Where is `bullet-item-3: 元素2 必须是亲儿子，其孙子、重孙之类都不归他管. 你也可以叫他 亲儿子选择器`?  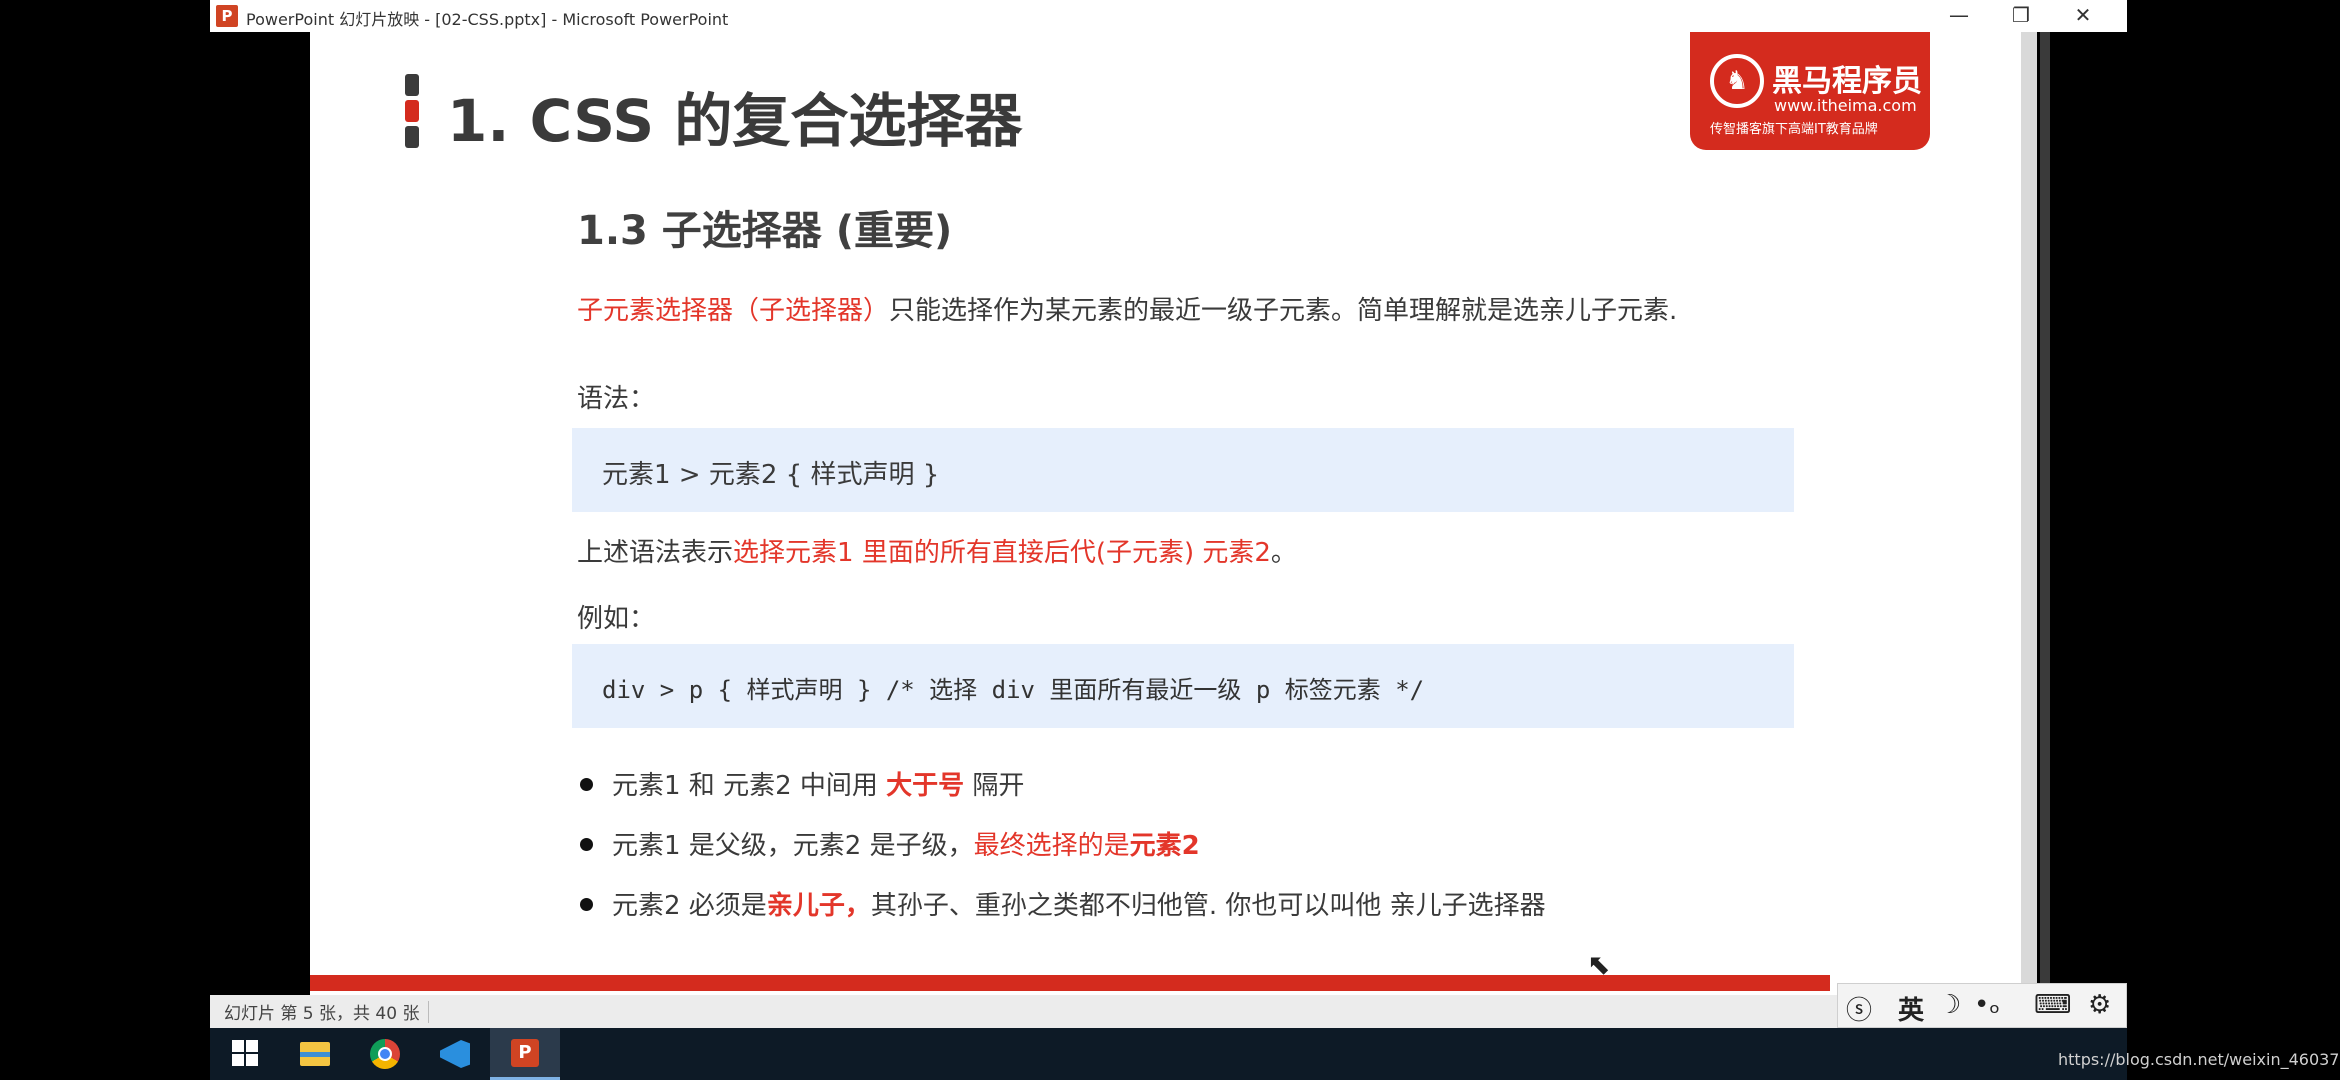 bullet-item-3: 元素2 必须是亲儿子，其孙子、重孙之类都不归他管. 你也可以叫他 亲儿子选择器 is located at coordinates (1079, 903).